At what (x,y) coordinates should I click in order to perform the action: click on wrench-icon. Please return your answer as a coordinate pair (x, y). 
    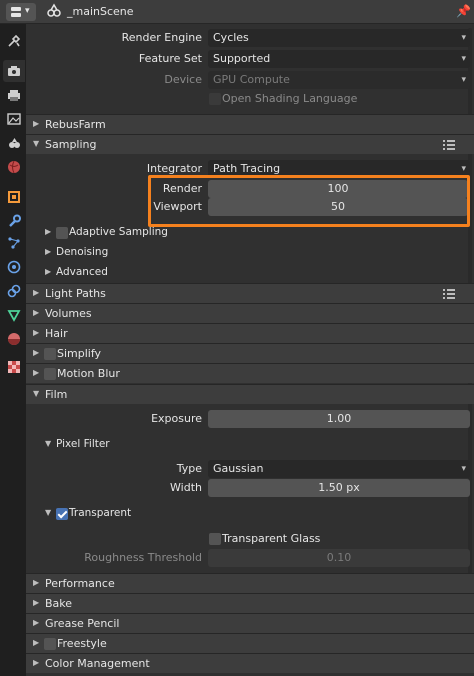
    Looking at the image, I should click on (15, 220).